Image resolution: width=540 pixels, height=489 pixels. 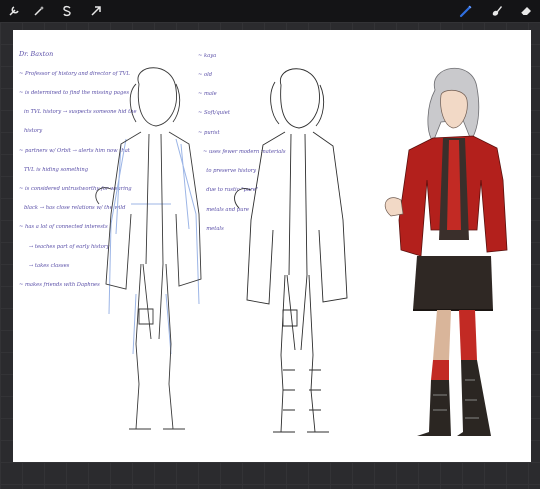 What do you see at coordinates (466, 11) in the screenshot?
I see `brush-icon` at bounding box center [466, 11].